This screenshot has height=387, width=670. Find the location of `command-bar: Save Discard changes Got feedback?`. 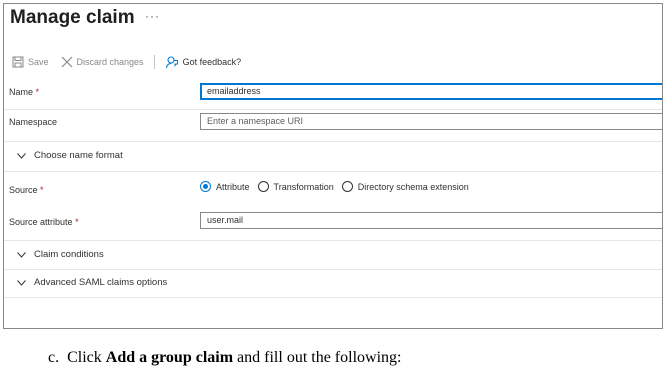

command-bar: Save Discard changes Got feedback? is located at coordinates (126, 62).